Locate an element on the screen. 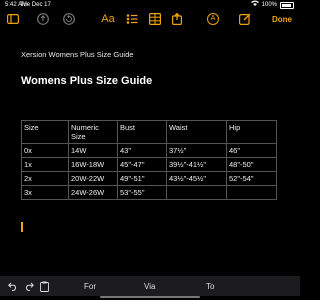  markup-icon: A is located at coordinates (213, 19).